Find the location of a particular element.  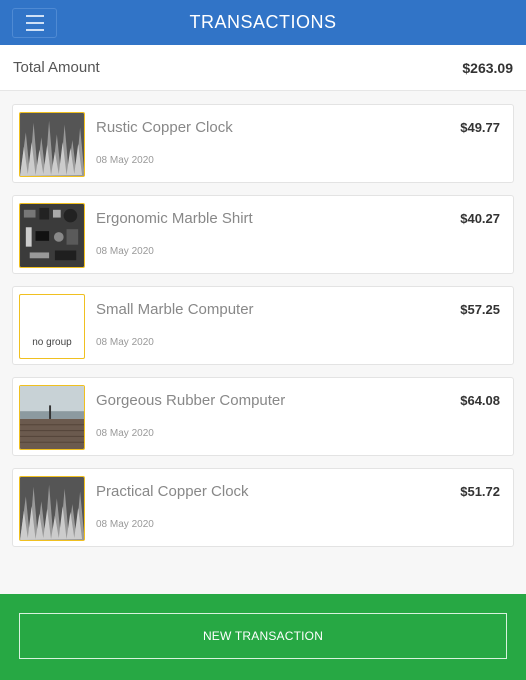

footer-bar: NEW TRANSACTION is located at coordinates (263, 637).